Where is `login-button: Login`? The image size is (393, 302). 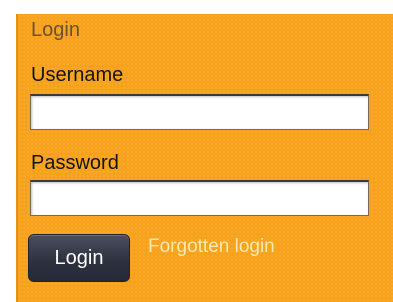 login-button: Login is located at coordinates (79, 258).